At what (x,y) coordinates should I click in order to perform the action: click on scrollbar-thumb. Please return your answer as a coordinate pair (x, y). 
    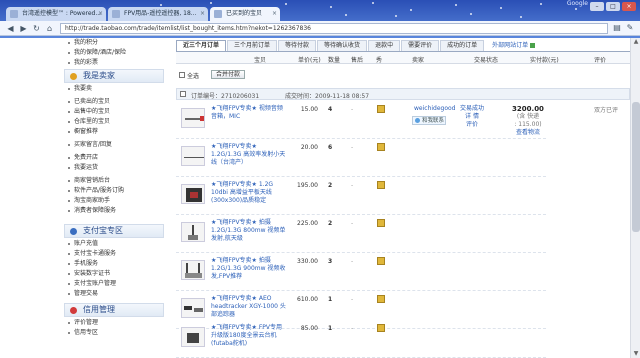
    Looking at the image, I should click on (636, 167).